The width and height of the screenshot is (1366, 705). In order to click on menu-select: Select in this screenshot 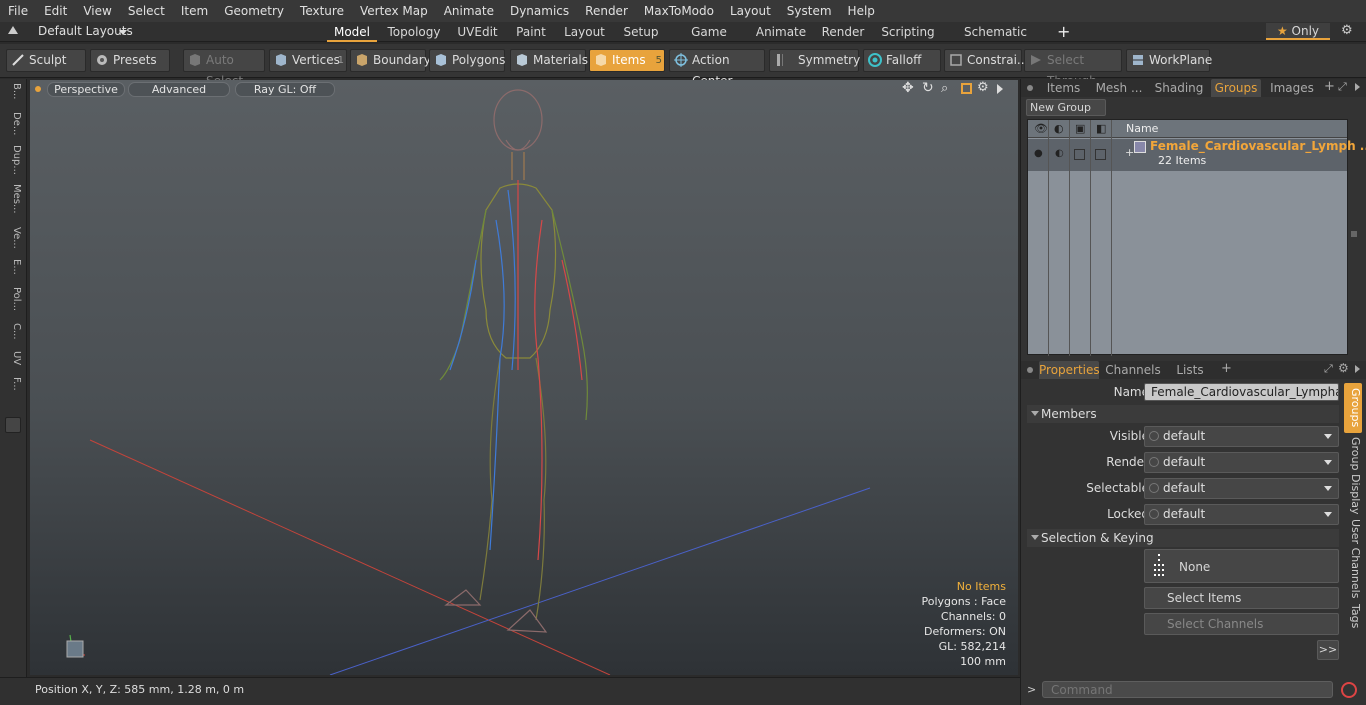, I will do `click(146, 11)`.